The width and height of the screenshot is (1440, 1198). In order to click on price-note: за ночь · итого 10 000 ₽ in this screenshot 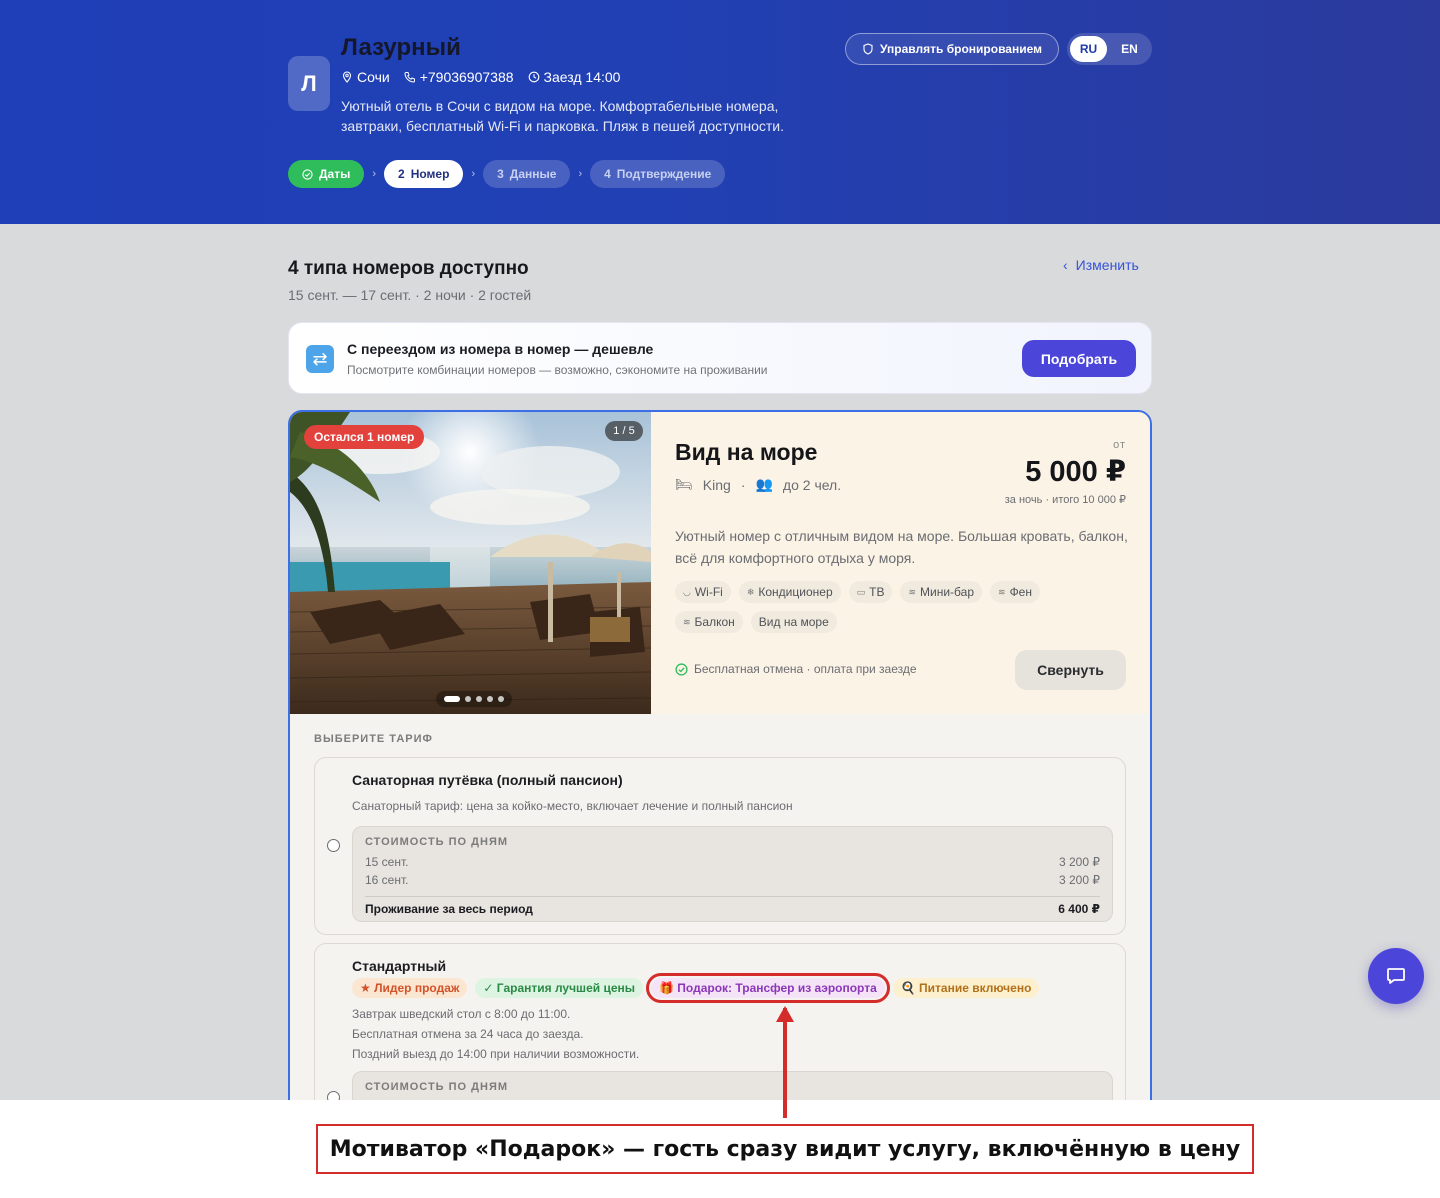, I will do `click(1065, 500)`.